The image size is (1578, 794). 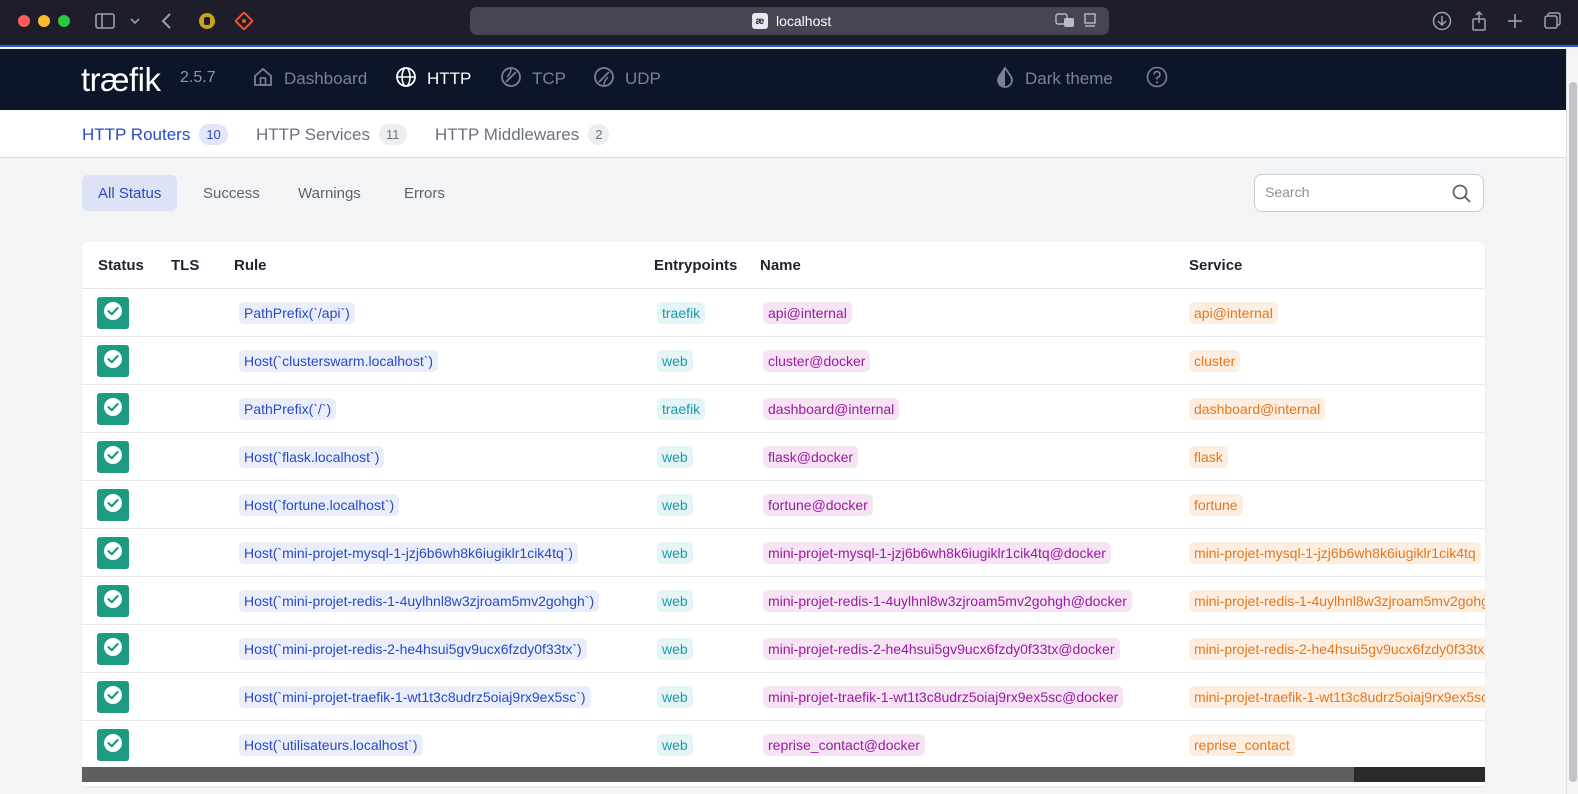 I want to click on column-header-name: Name, so click(x=780, y=265).